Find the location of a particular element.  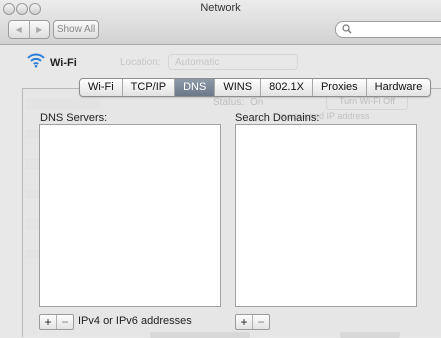

ghost-sidebar-row is located at coordinates (62, 104).